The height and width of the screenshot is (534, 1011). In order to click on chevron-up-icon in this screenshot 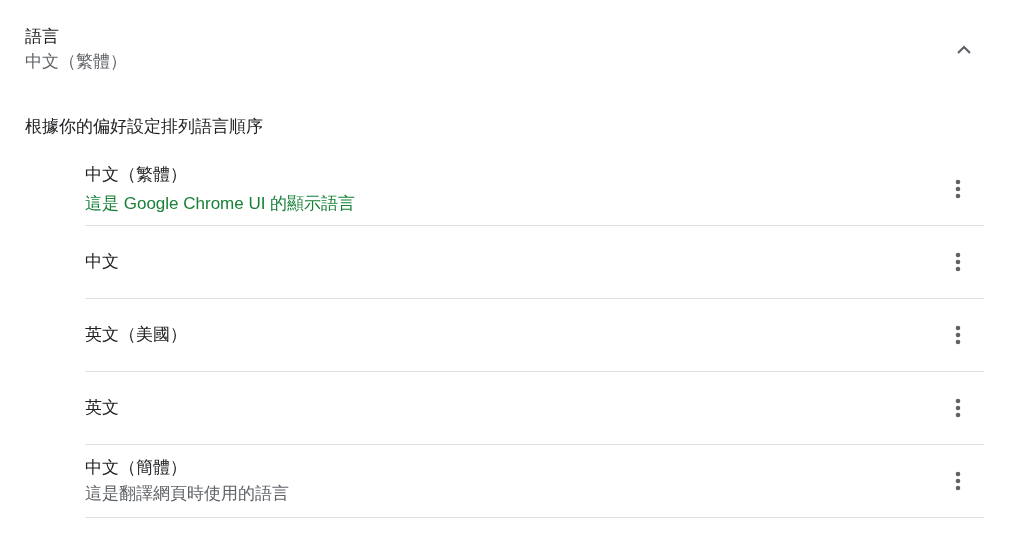, I will do `click(964, 49)`.